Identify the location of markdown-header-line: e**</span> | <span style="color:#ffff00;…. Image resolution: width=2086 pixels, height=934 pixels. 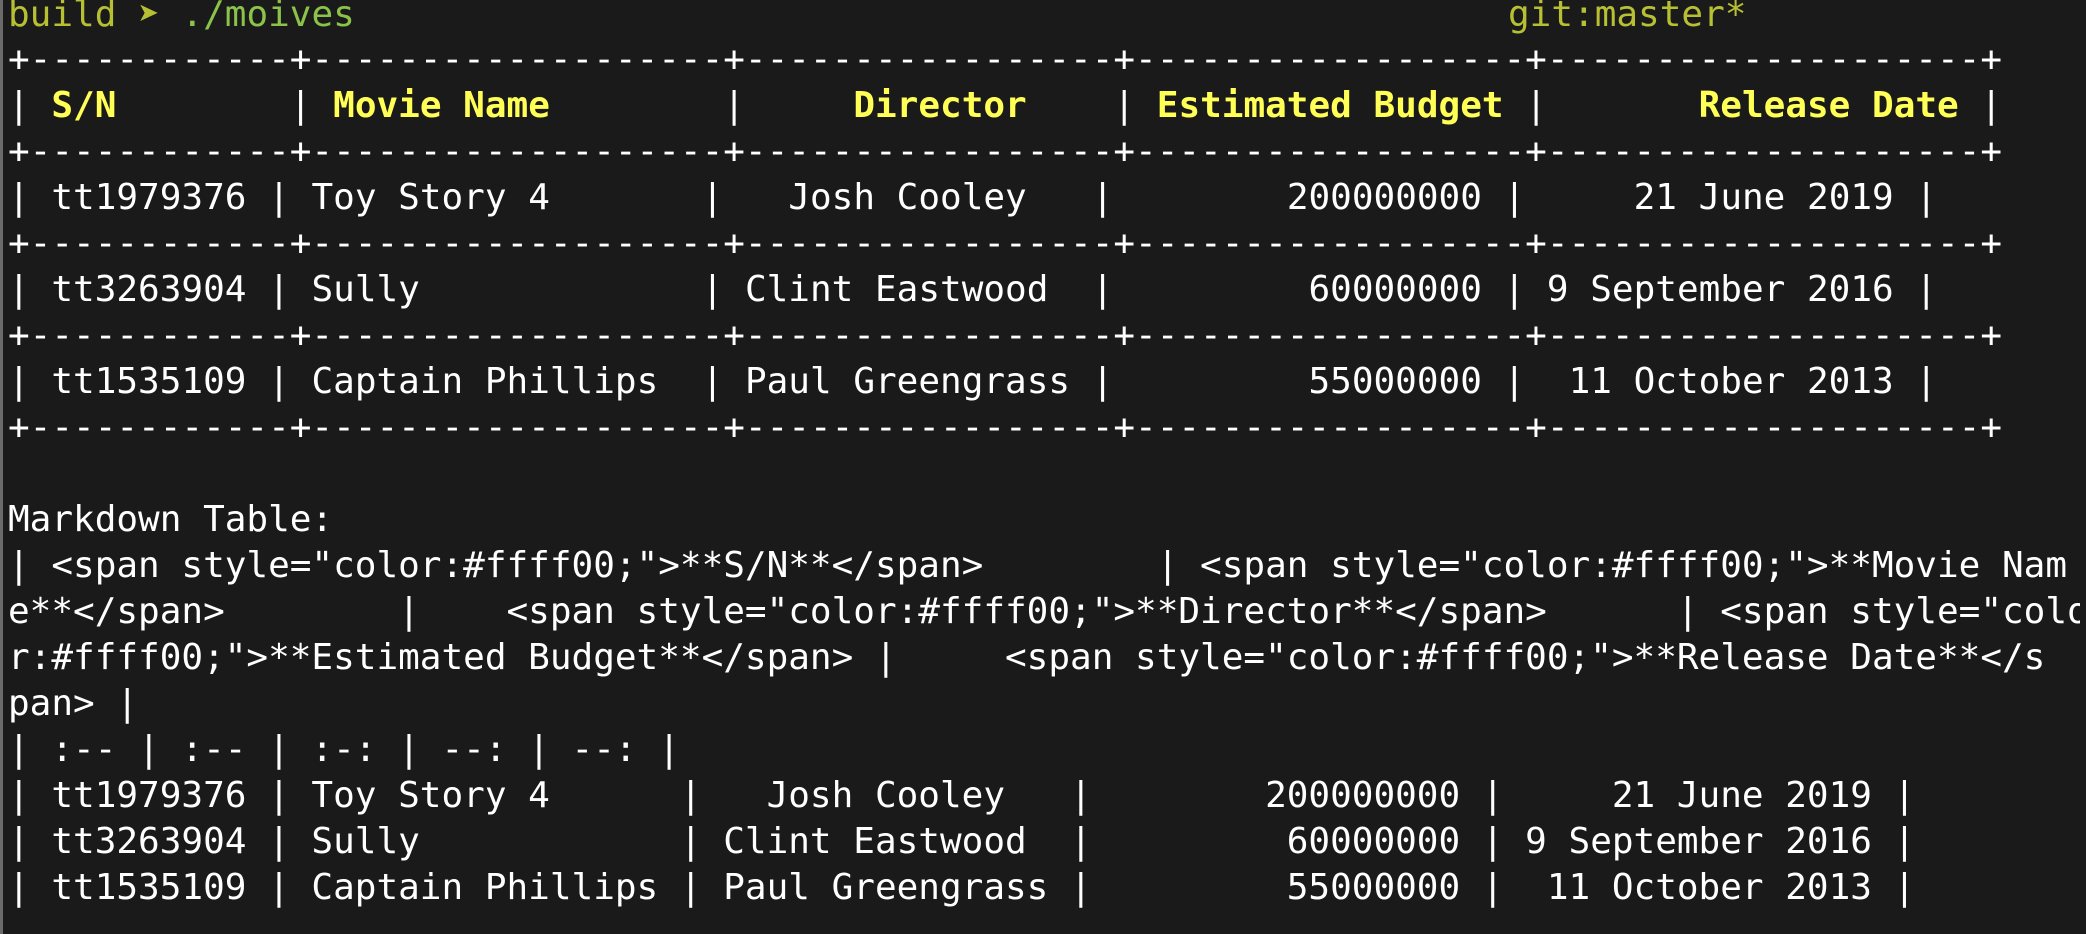
(1044, 611).